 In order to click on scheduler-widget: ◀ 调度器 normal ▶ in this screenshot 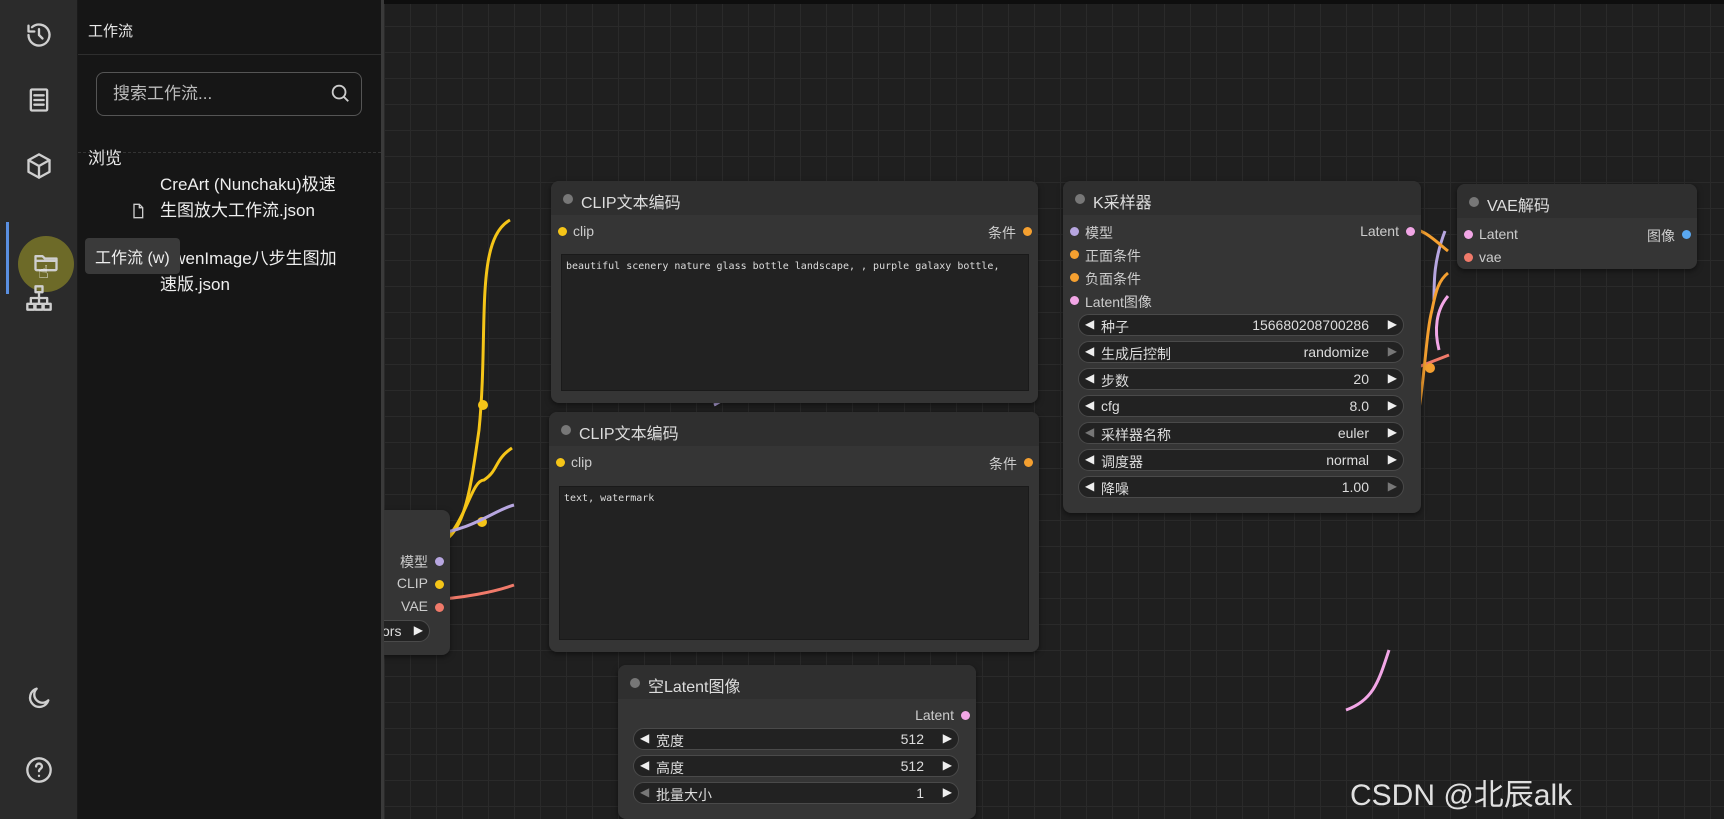, I will do `click(1241, 460)`.